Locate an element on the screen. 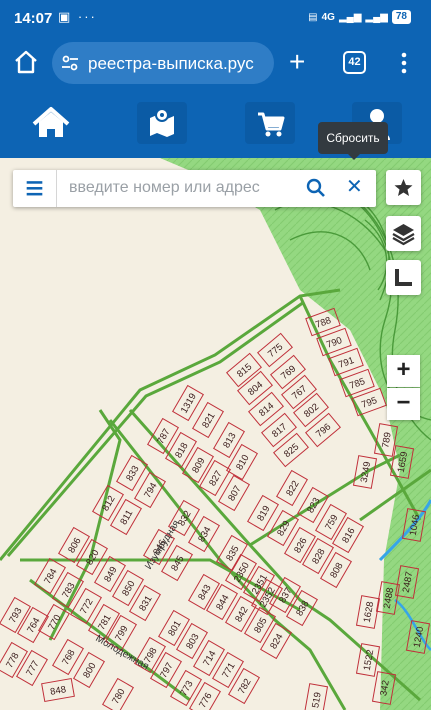 The width and height of the screenshot is (431, 710). plot-number: 809 is located at coordinates (198, 465).